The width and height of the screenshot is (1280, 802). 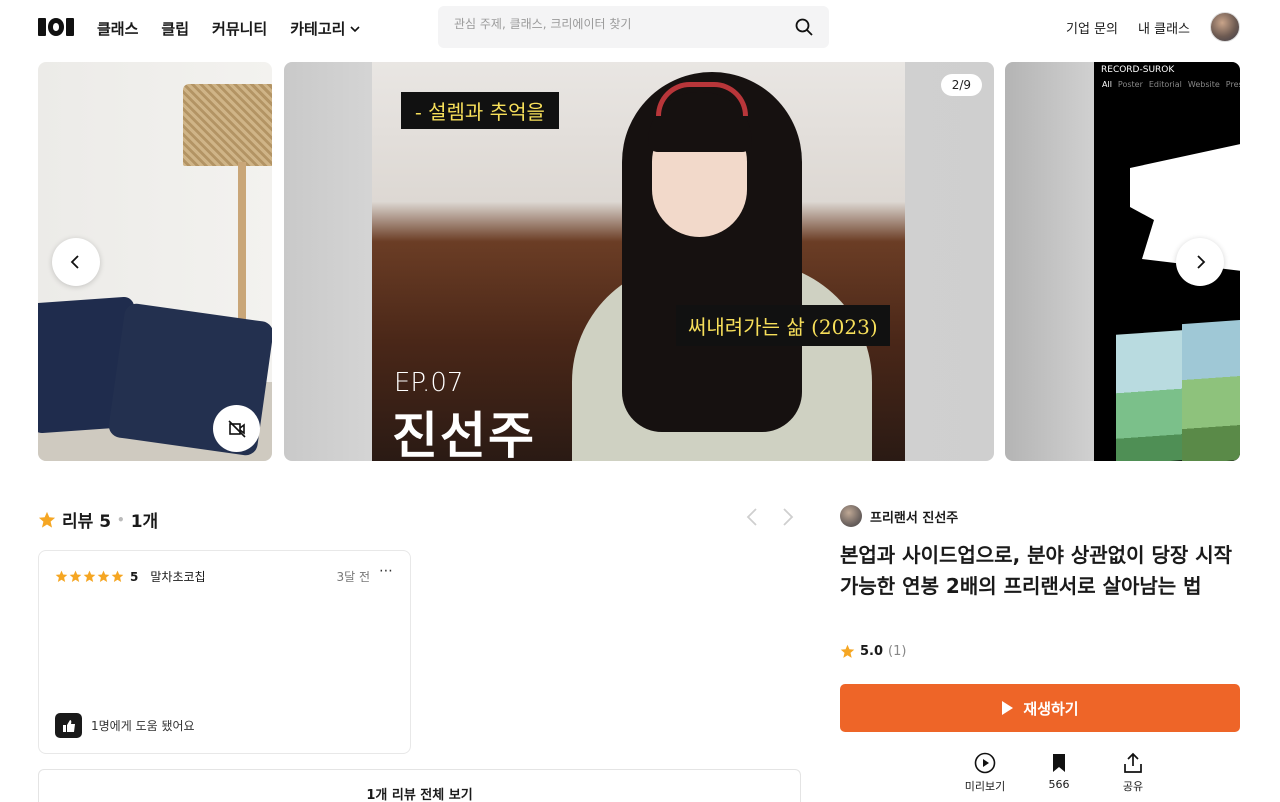 What do you see at coordinates (851, 516) in the screenshot?
I see `creator-avatar` at bounding box center [851, 516].